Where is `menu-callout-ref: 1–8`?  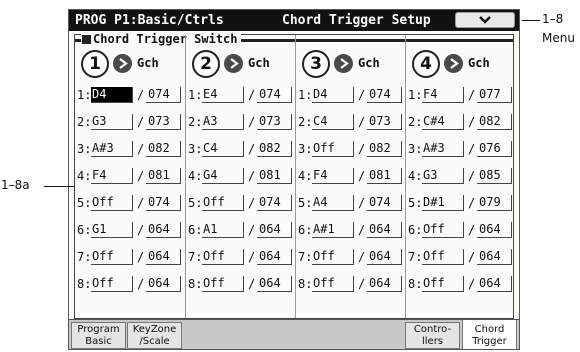
menu-callout-ref: 1–8 is located at coordinates (553, 19).